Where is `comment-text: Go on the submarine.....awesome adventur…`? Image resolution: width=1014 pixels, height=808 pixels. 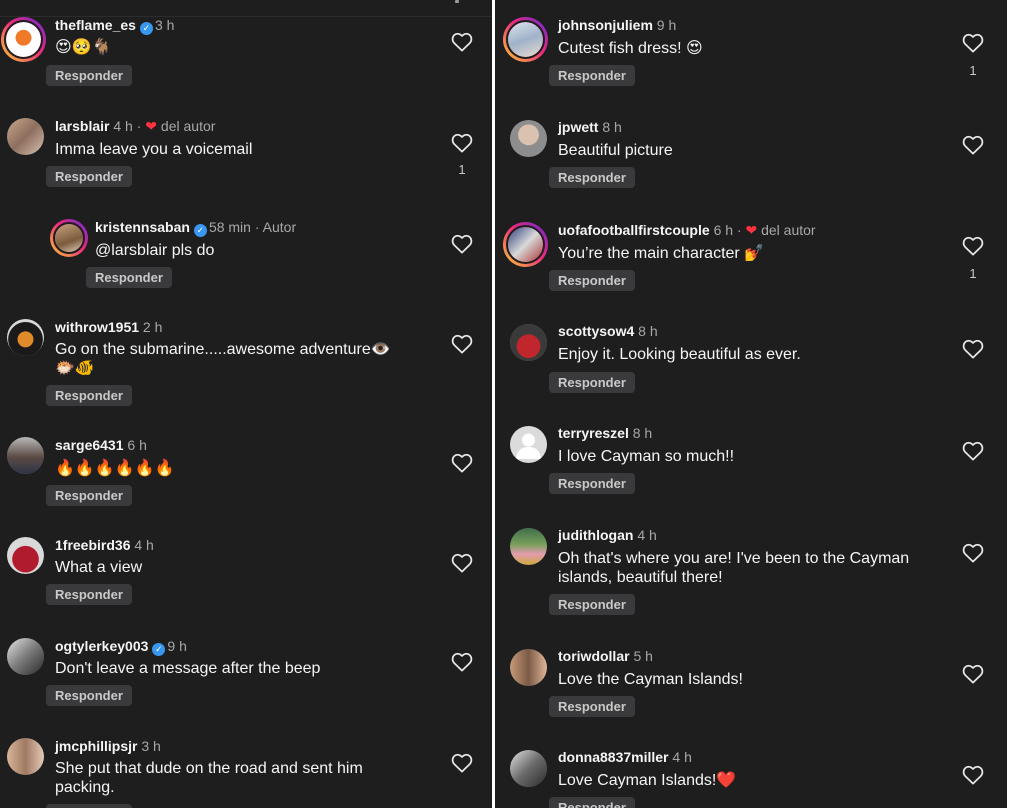 comment-text: Go on the submarine.....awesome adventur… is located at coordinates (223, 349).